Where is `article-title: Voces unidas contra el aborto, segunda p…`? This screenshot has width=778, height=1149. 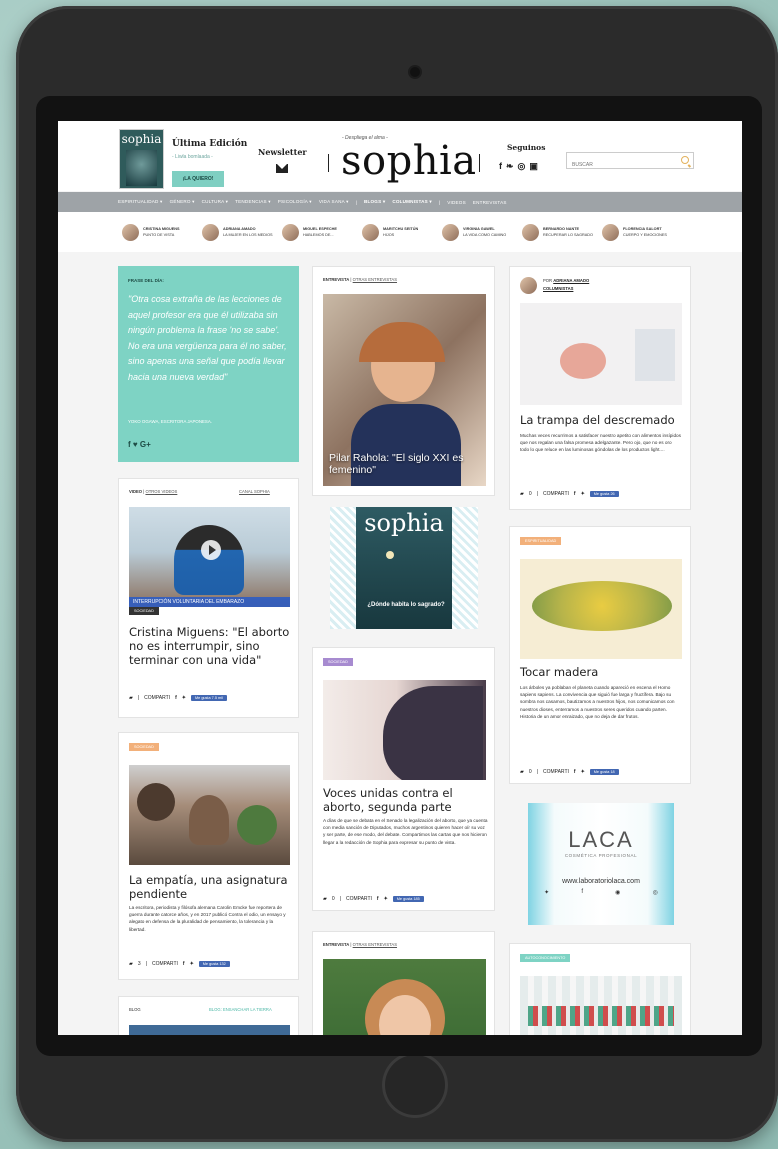
article-title: Voces unidas contra el aborto, segunda p… is located at coordinates (405, 800).